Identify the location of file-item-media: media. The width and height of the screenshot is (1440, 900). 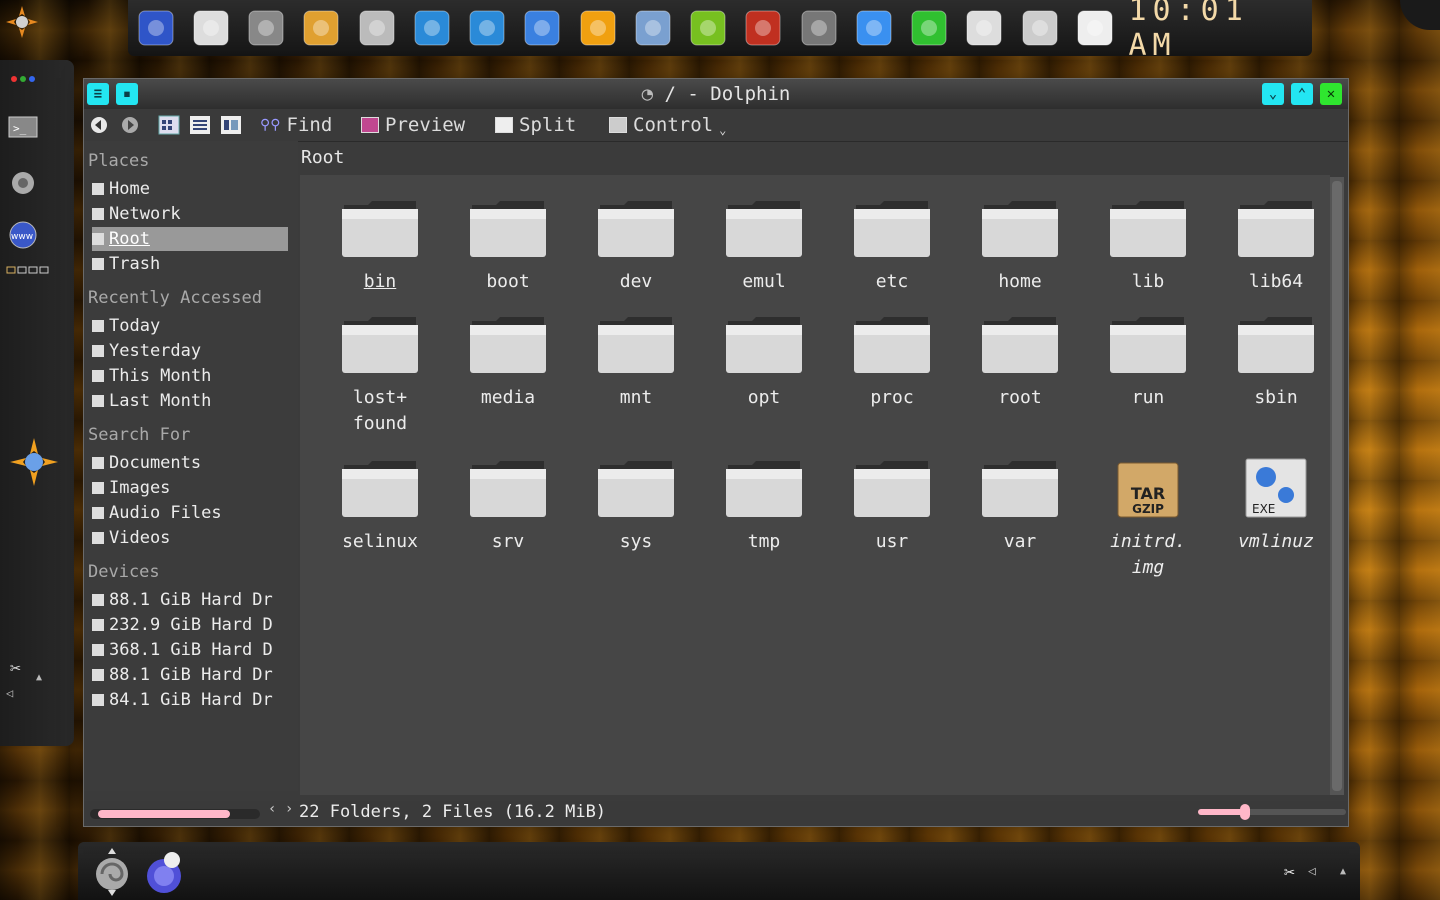
(508, 362).